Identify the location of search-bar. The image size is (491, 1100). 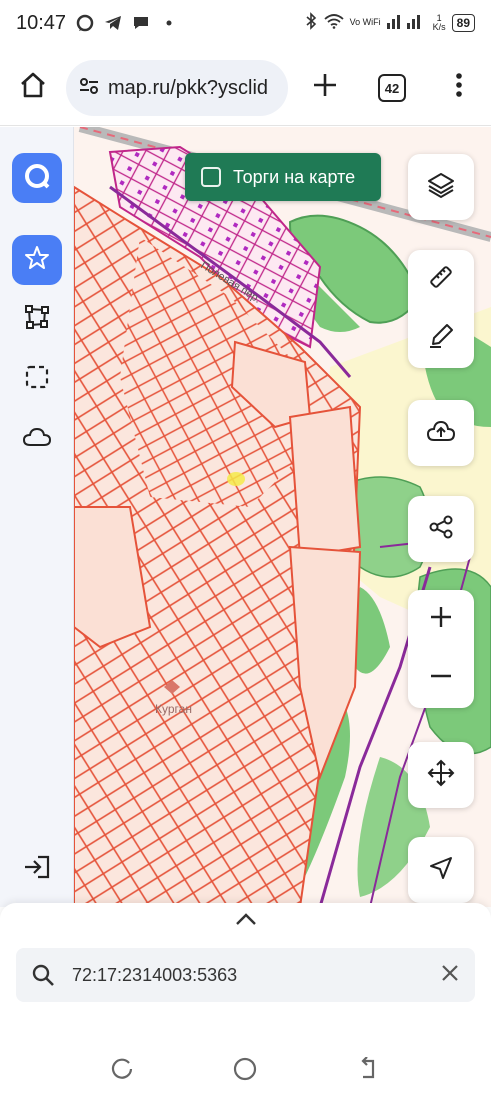
(245, 975).